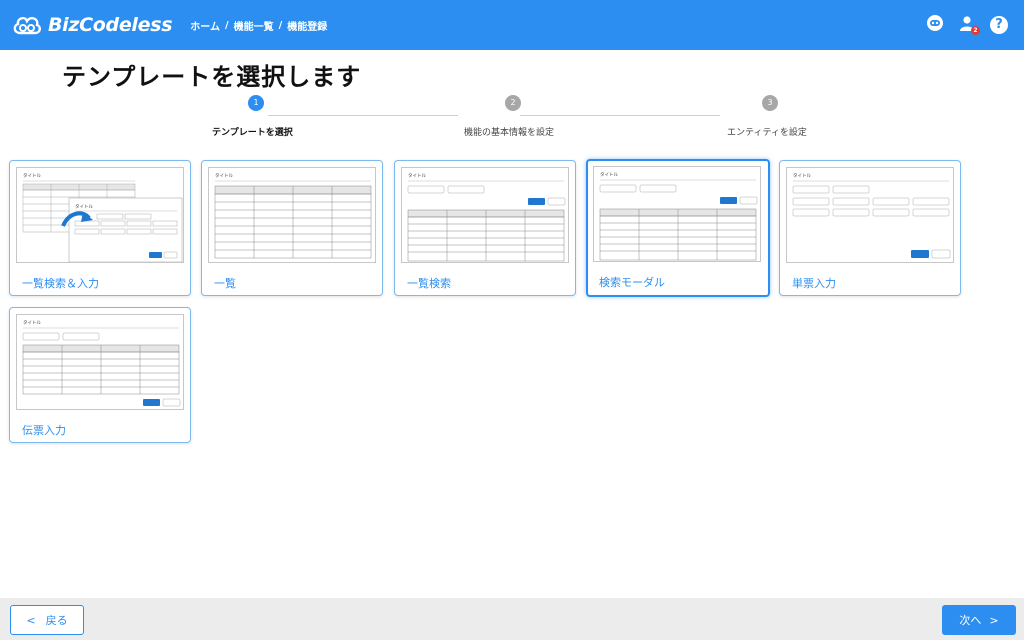 The width and height of the screenshot is (1024, 640). I want to click on app-header: BizCodeless ホーム / 機能一覧 / 機能登録 2 ?, so click(512, 25).